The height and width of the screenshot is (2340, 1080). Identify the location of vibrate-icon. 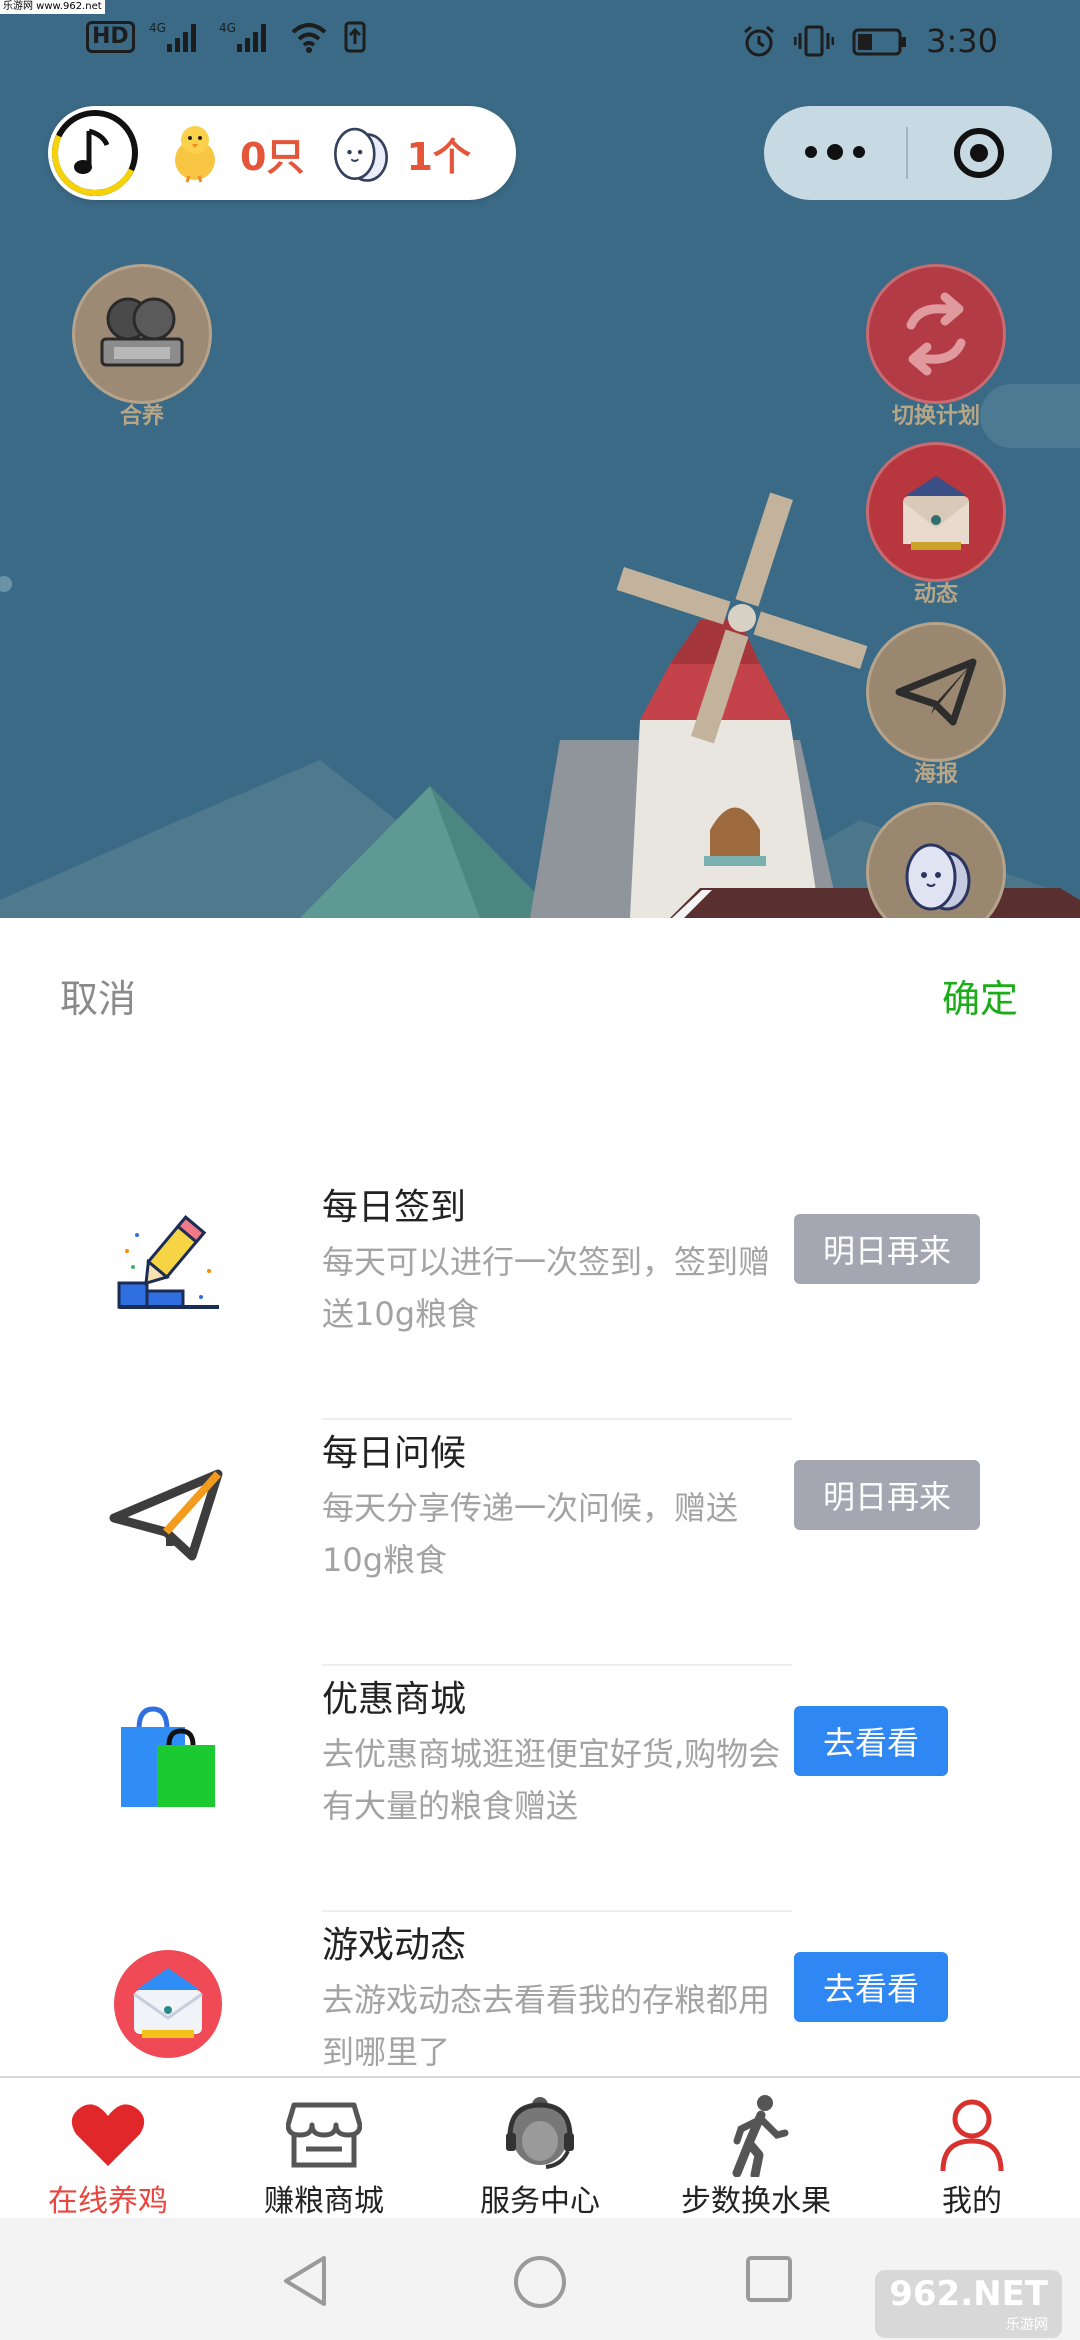
(814, 41).